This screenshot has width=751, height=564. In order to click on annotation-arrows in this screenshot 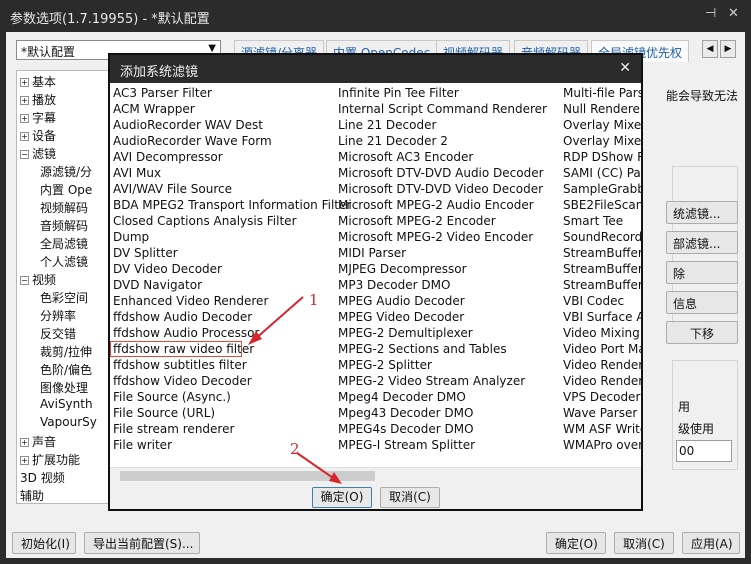, I will do `click(295, 390)`.